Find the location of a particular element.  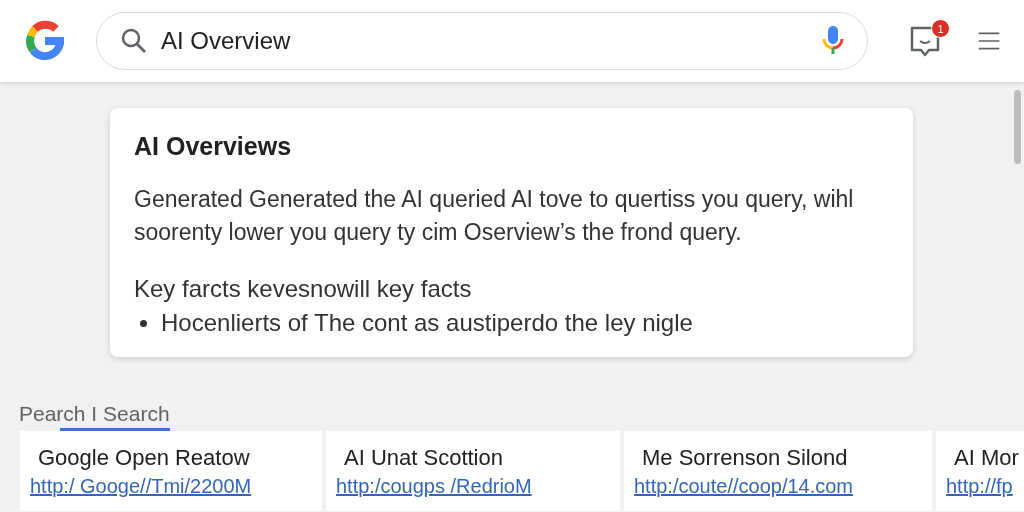

overview-summary: Generated Generated the AI queried AI tove to quertiss you query, wihl soorenty lower you query ty cim Oserview’s the frond query. is located at coordinates (494, 216).